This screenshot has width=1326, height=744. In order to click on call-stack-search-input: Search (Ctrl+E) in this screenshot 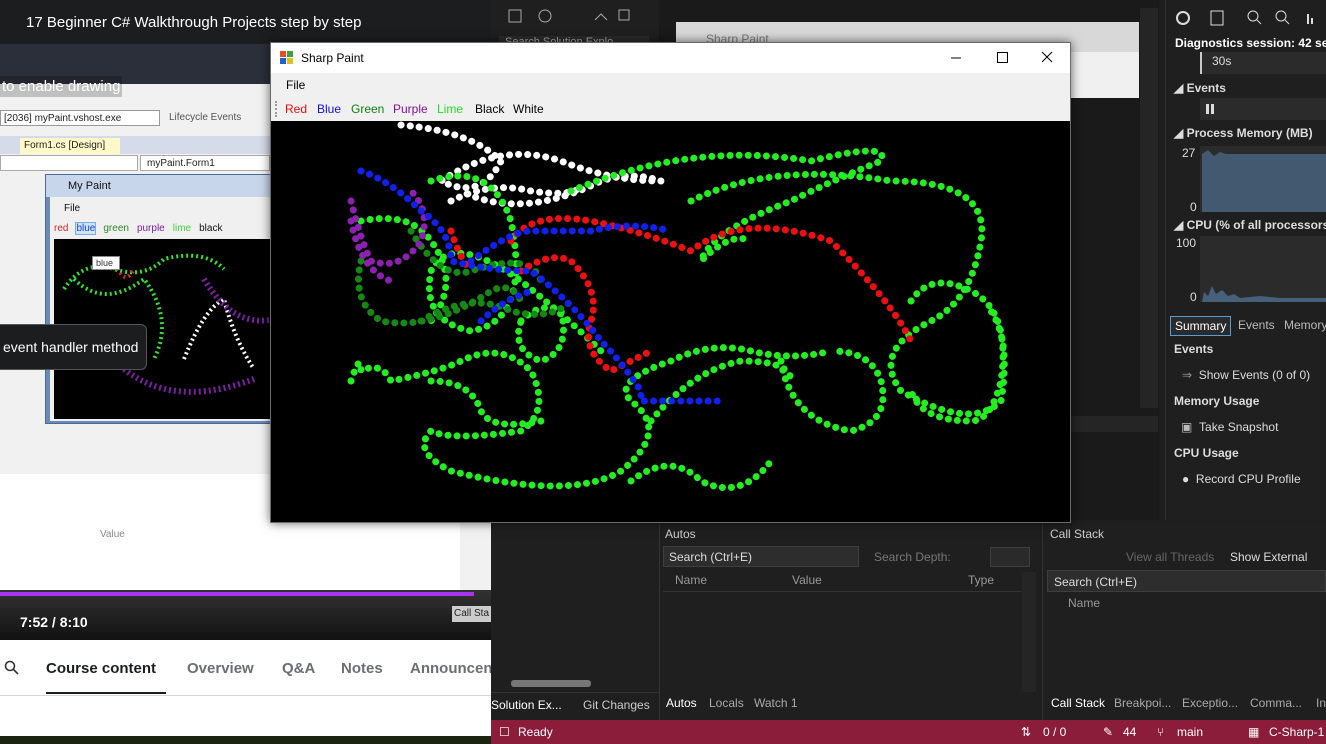, I will do `click(1186, 581)`.